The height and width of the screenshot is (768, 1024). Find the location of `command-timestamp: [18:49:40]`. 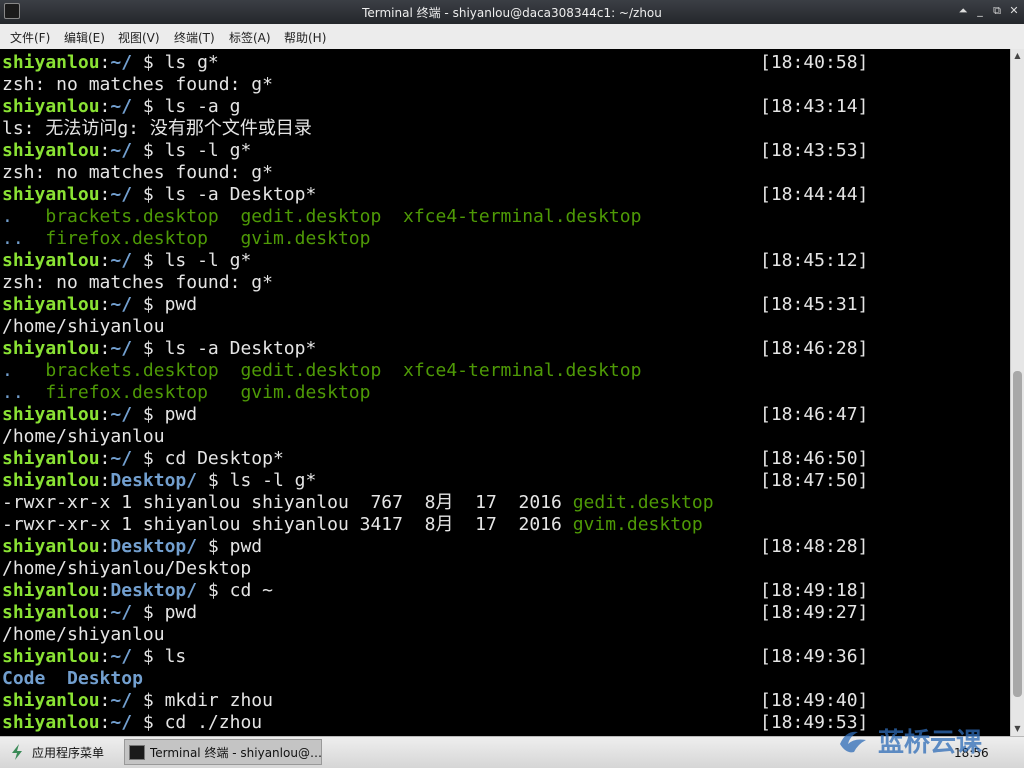

command-timestamp: [18:49:40] is located at coordinates (814, 700).